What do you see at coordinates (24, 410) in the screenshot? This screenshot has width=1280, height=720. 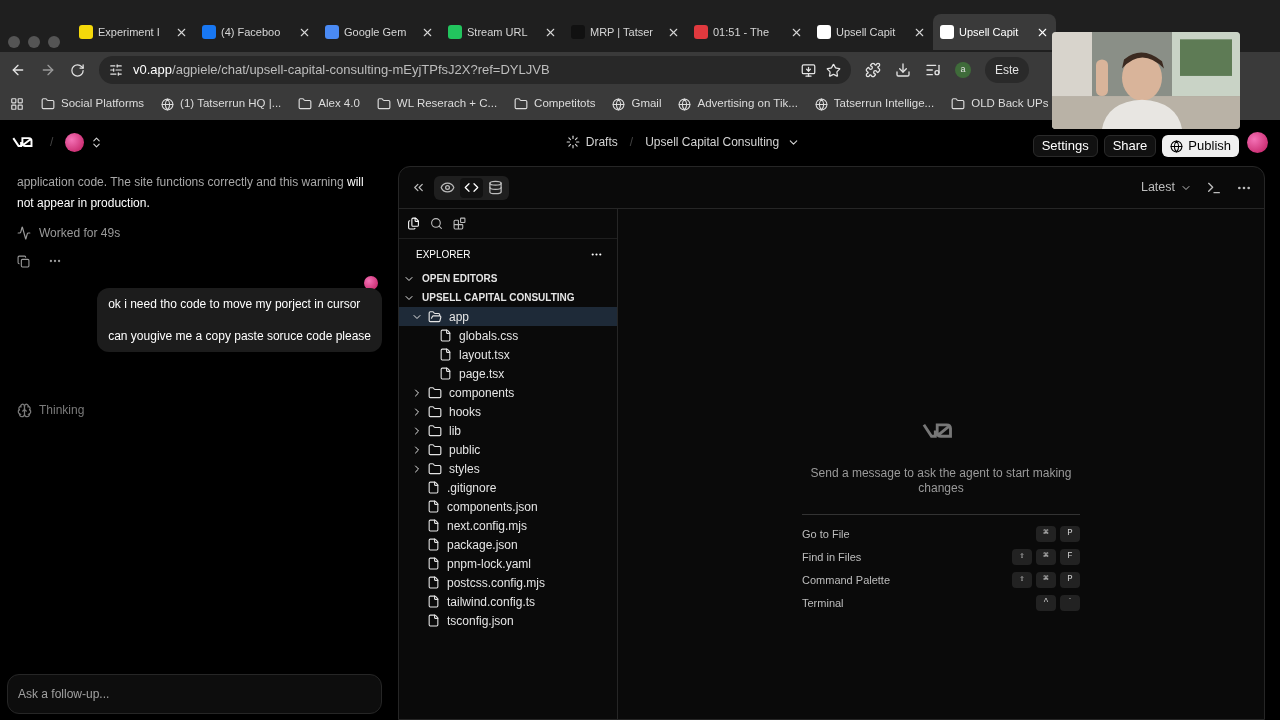 I see `brain-icon` at bounding box center [24, 410].